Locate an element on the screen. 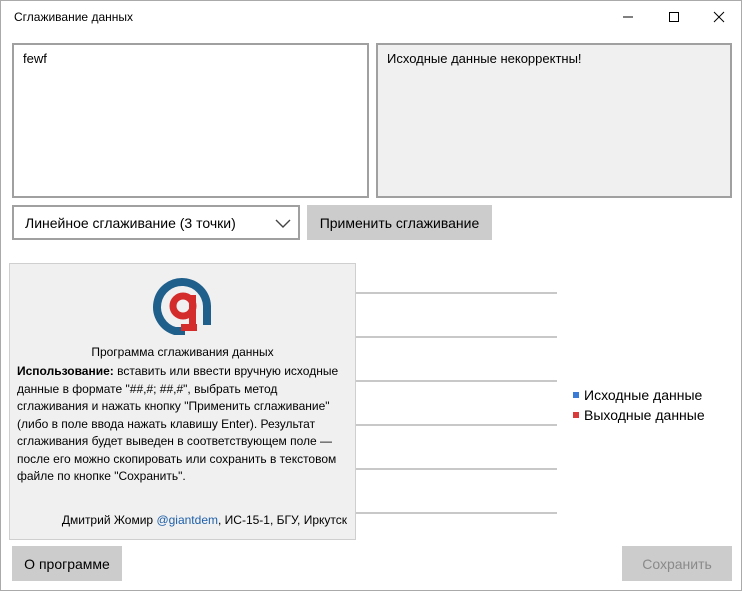 The image size is (742, 591). about-title: Программа сглаживания данных is located at coordinates (182, 352).